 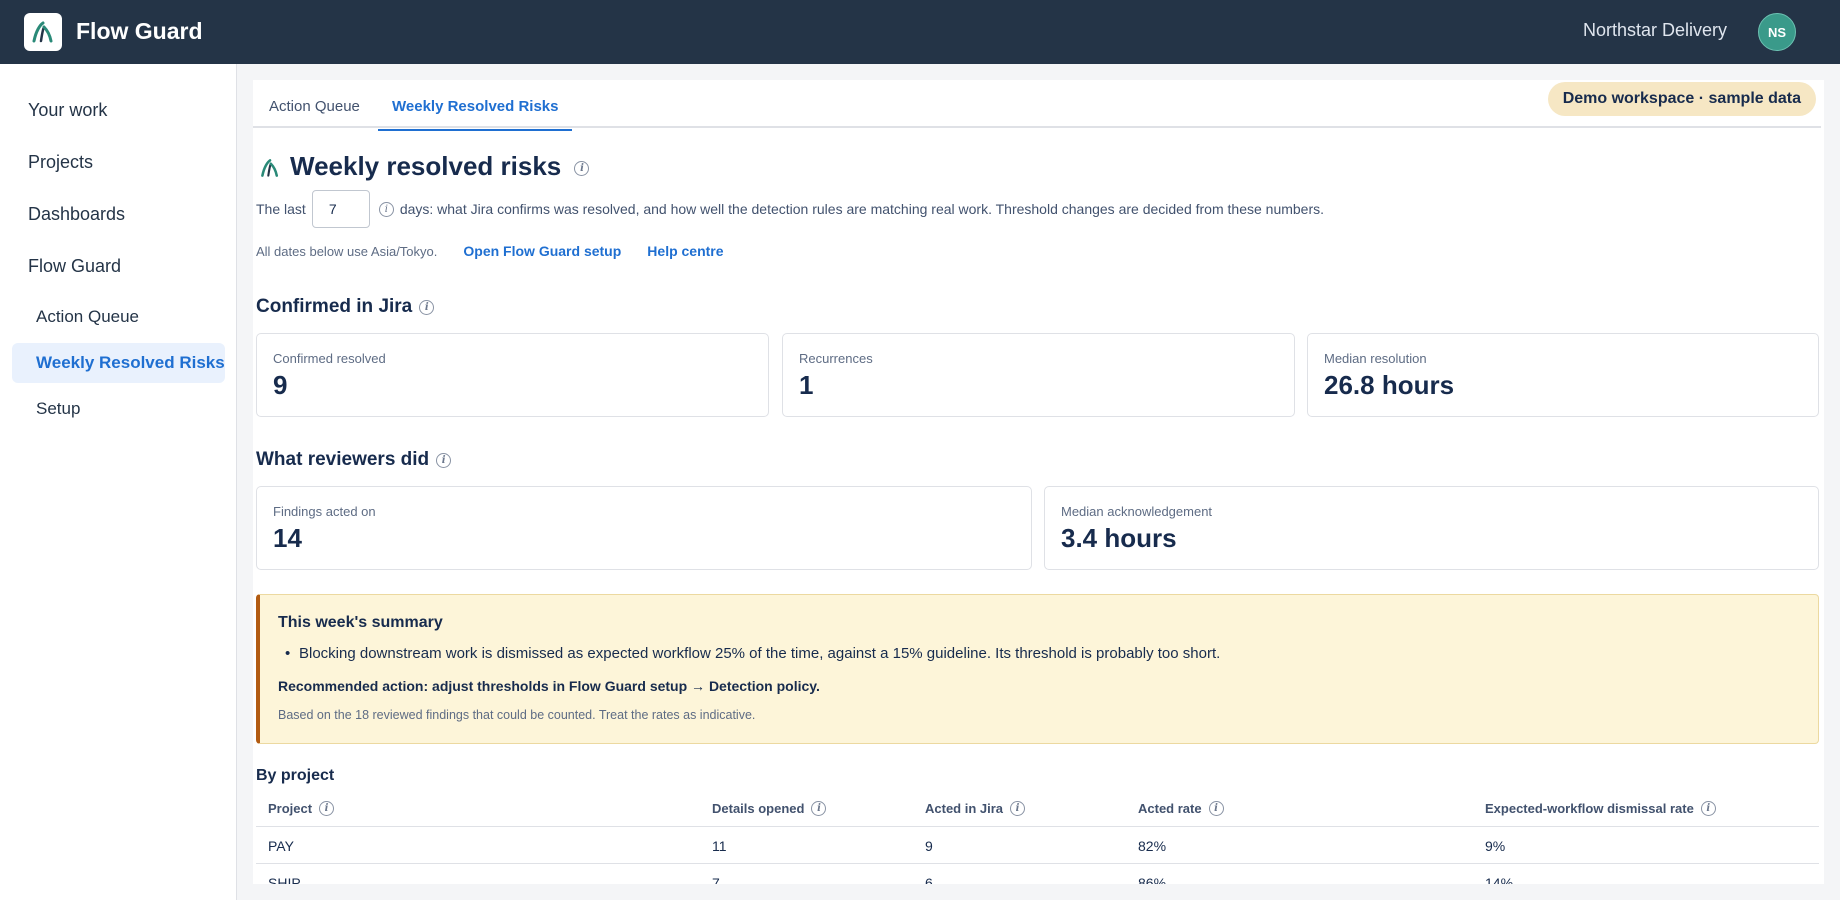 What do you see at coordinates (836, 358) in the screenshot?
I see `metric-label: Recurrences` at bounding box center [836, 358].